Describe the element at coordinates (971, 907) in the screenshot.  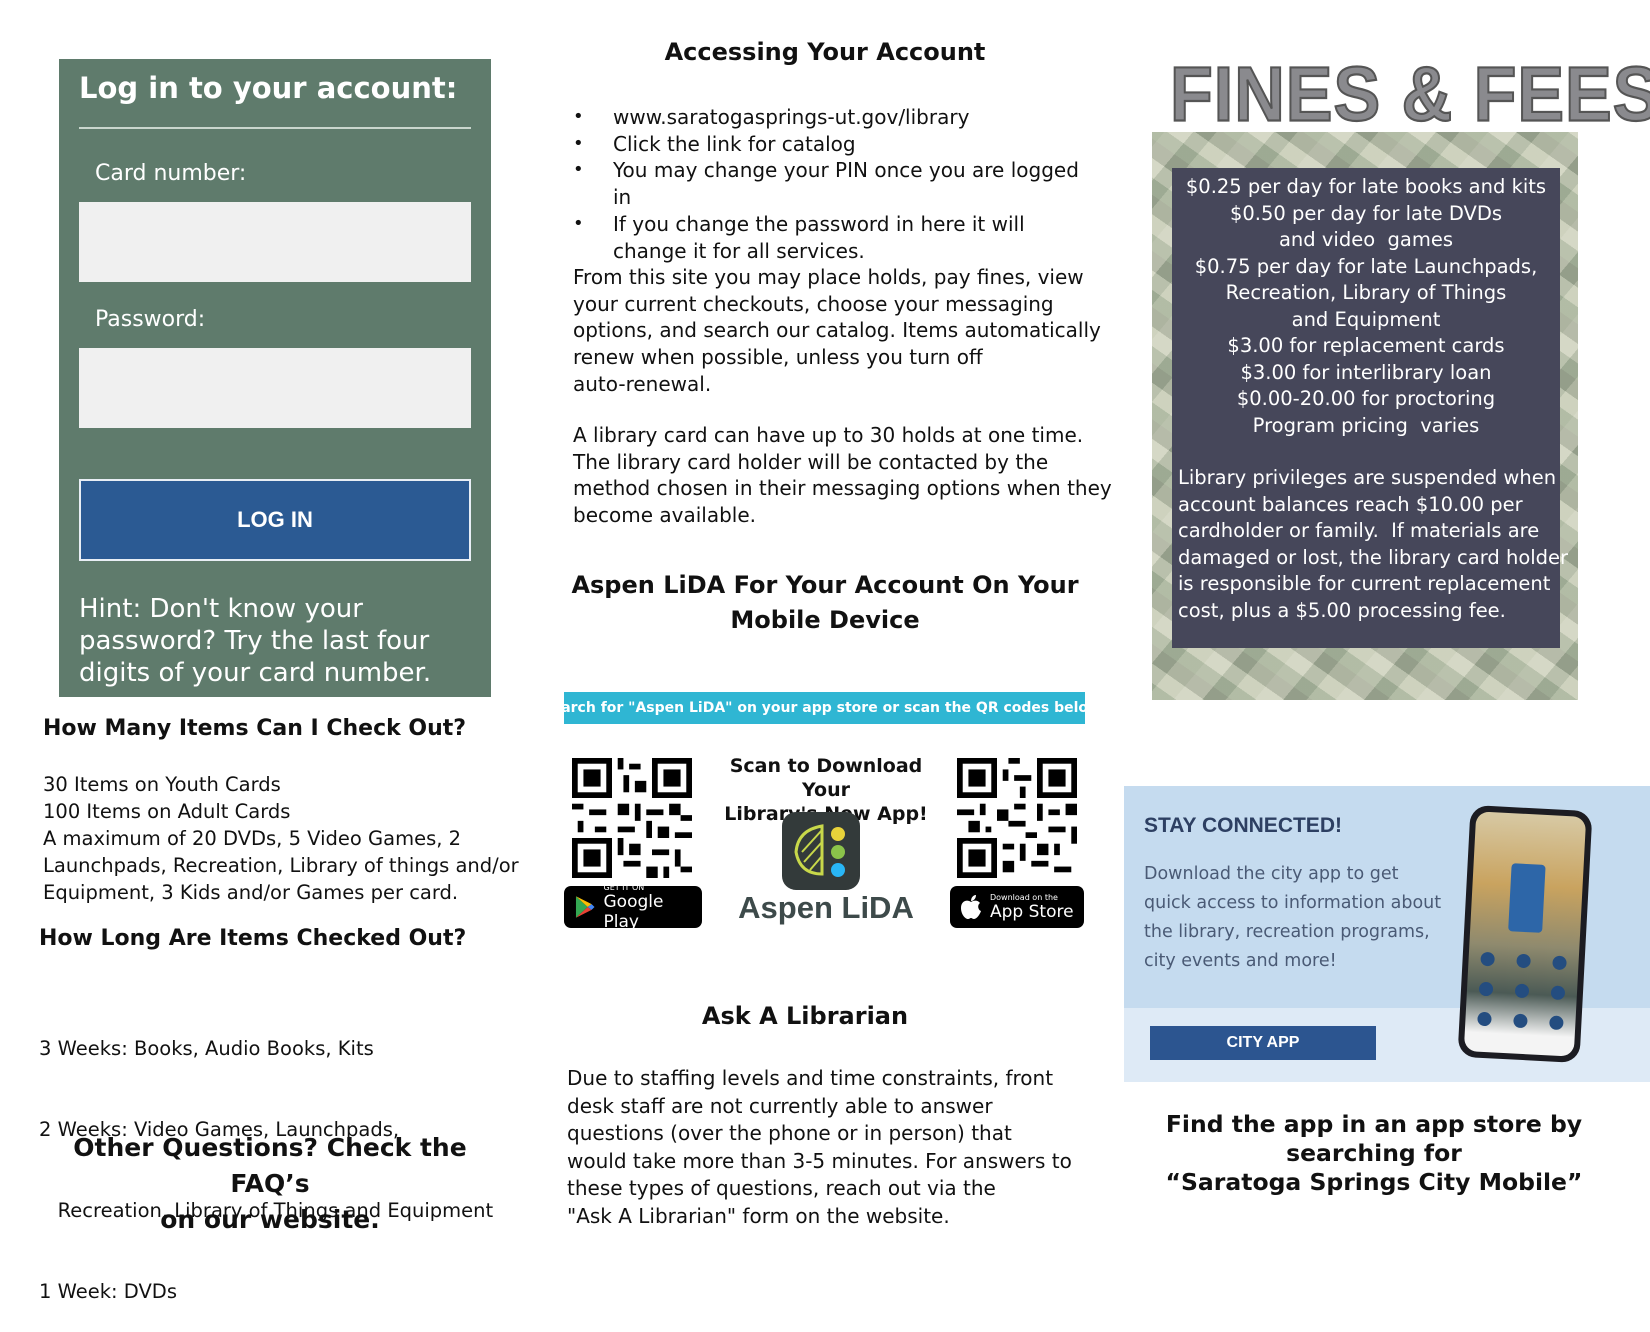
I see `apple-icon` at that location.